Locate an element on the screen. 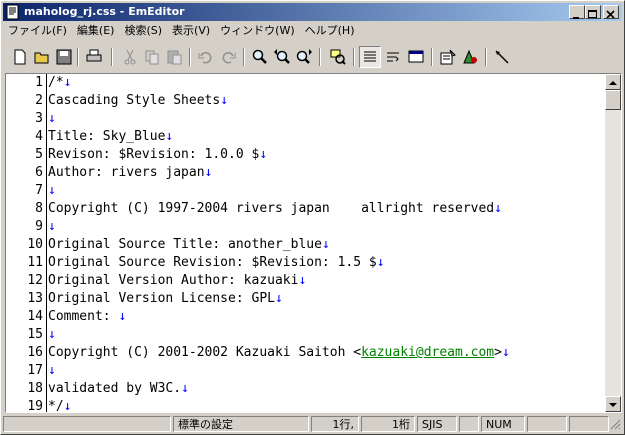 This screenshot has width=625, height=435. code-line: Author: rivers japan↓ is located at coordinates (326, 173).